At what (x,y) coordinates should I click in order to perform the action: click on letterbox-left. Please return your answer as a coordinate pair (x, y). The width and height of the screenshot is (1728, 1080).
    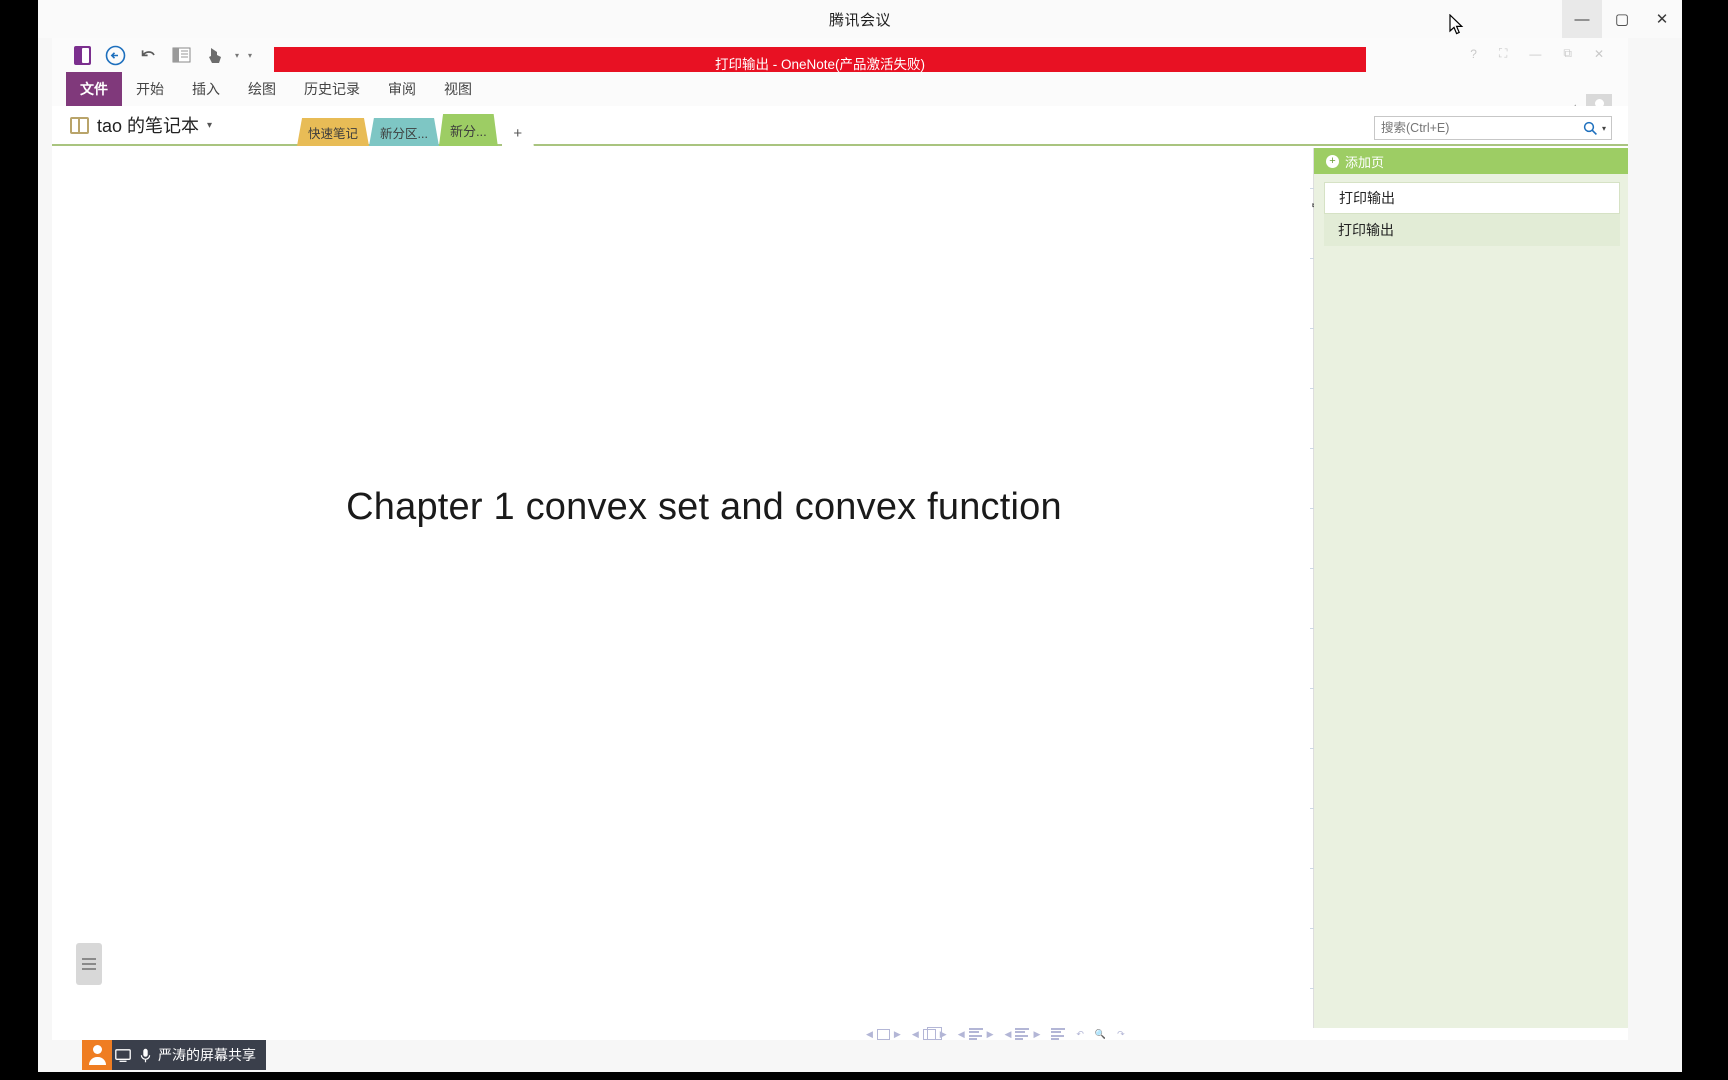
    Looking at the image, I should click on (19, 540).